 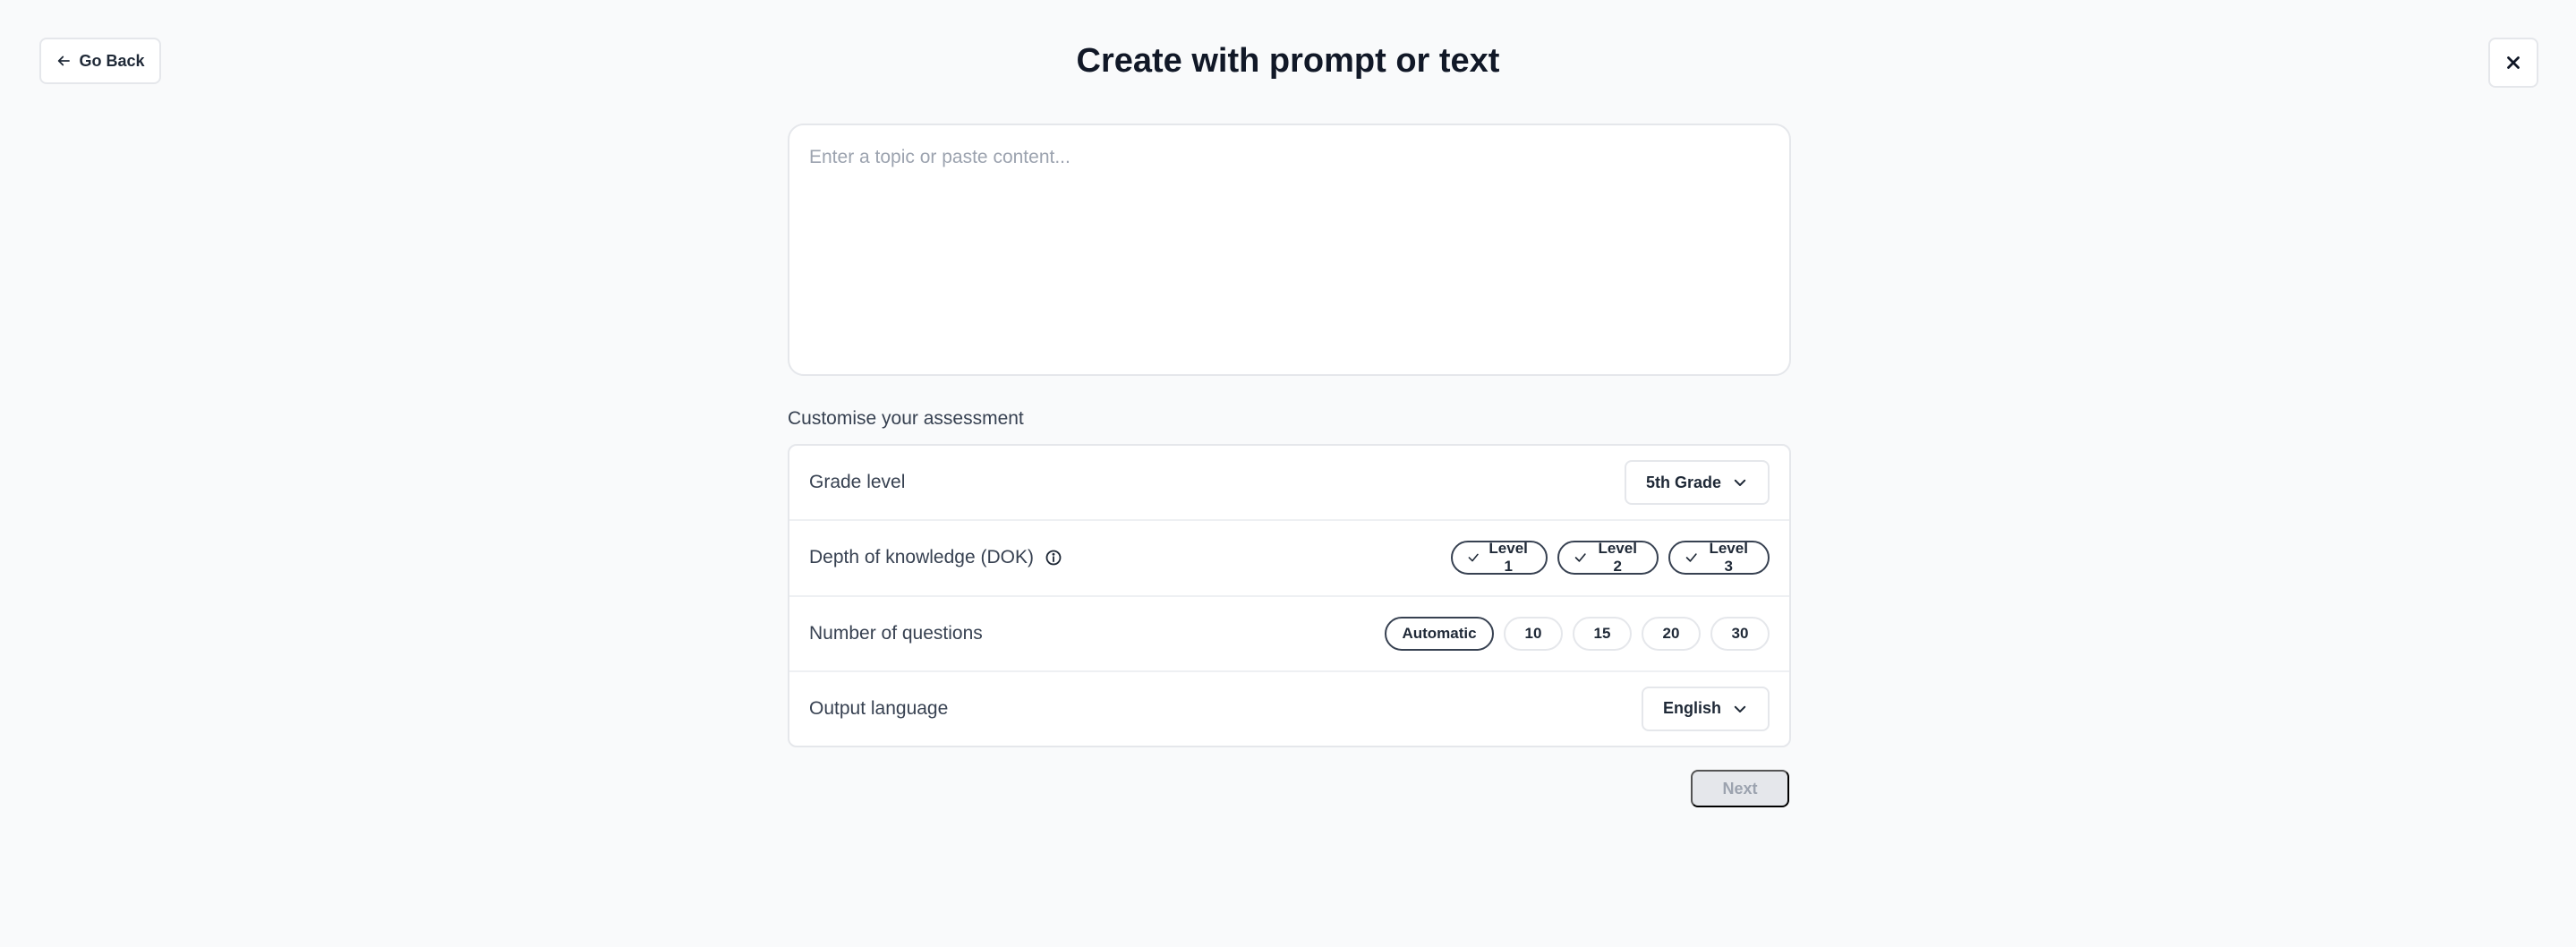 I want to click on grade-level-value: 5th Grade, so click(x=1683, y=482).